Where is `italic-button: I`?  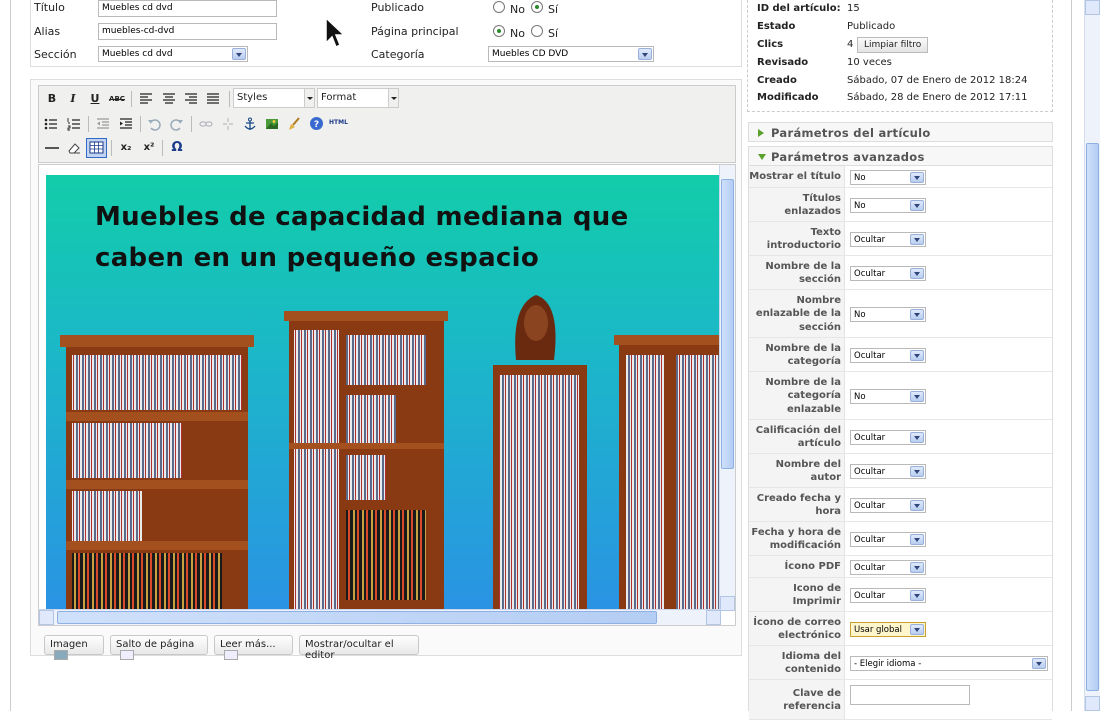 italic-button: I is located at coordinates (73, 99).